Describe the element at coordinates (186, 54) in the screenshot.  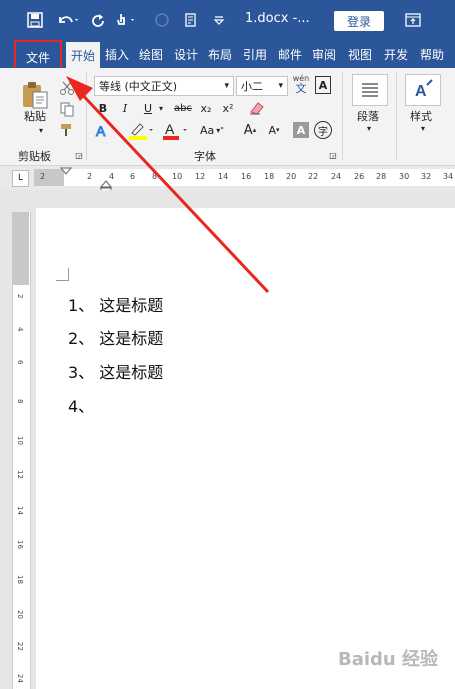
I see `tab-design: 设计` at that location.